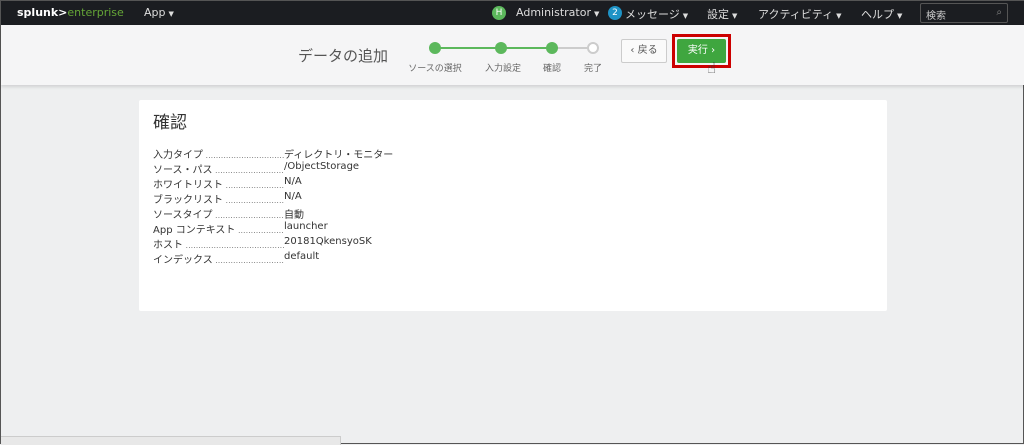 This screenshot has height=445, width=1024. I want to click on search-input: 検索 ⌕, so click(964, 13).